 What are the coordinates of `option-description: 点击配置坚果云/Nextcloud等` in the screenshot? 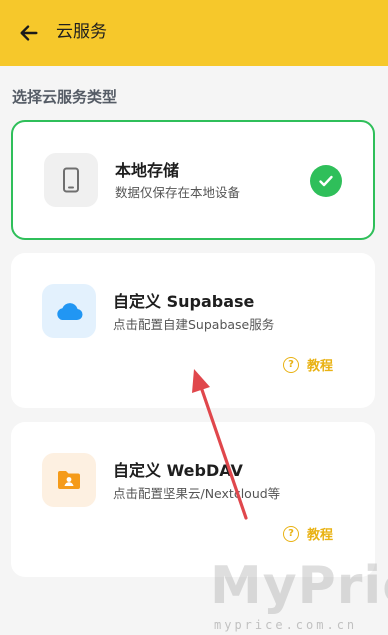 It's located at (197, 493).